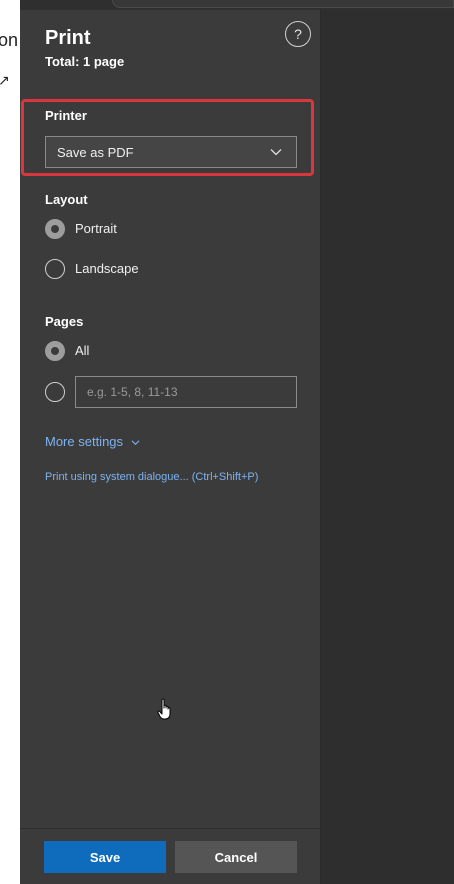  What do you see at coordinates (85, 61) in the screenshot?
I see `page-count: Total: 1 page` at bounding box center [85, 61].